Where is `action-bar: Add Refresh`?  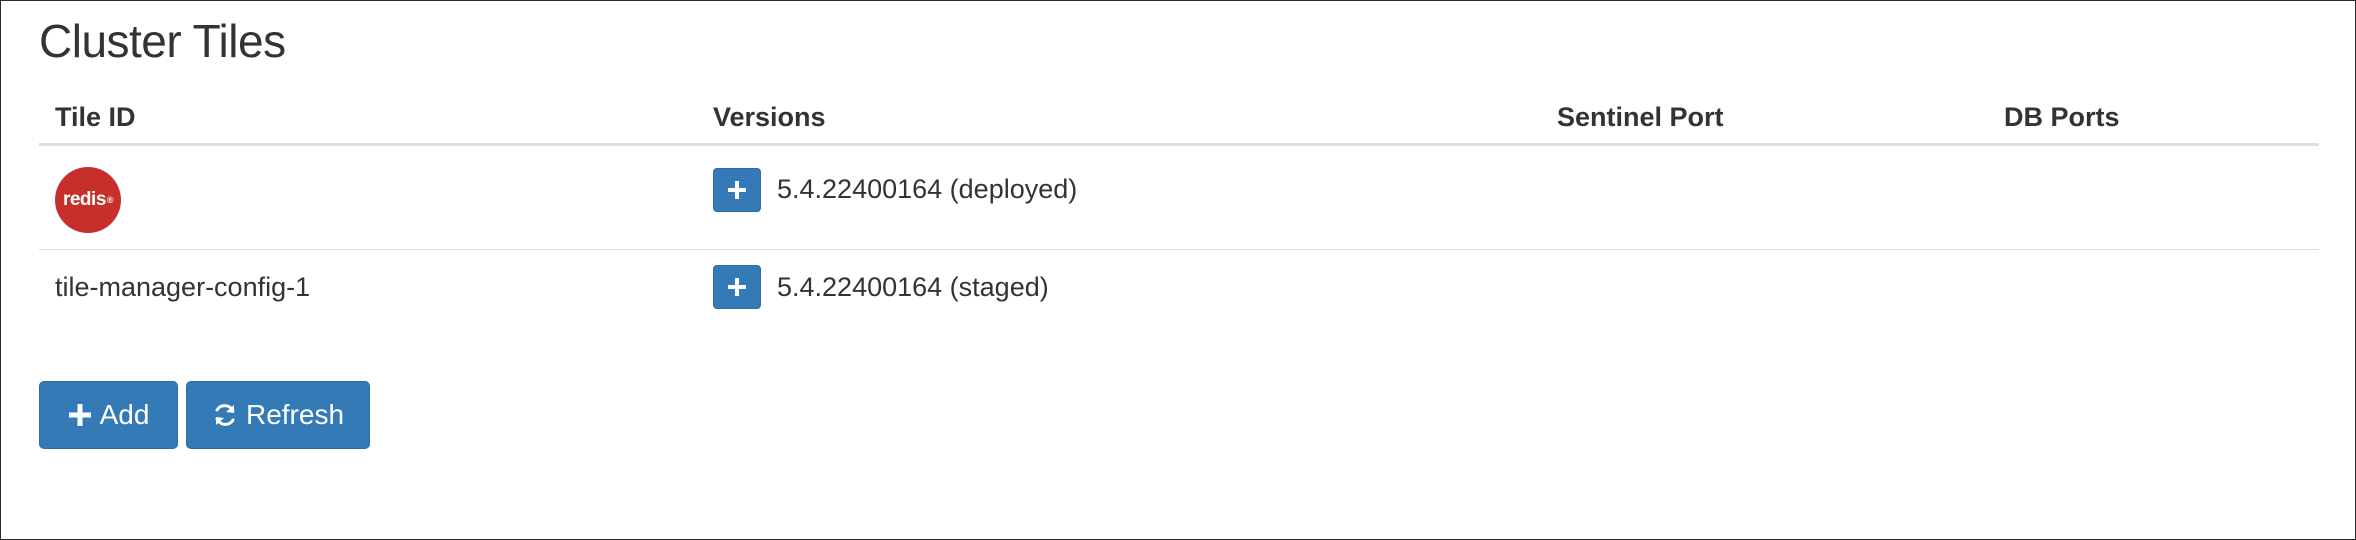
action-bar: Add Refresh is located at coordinates (208, 415).